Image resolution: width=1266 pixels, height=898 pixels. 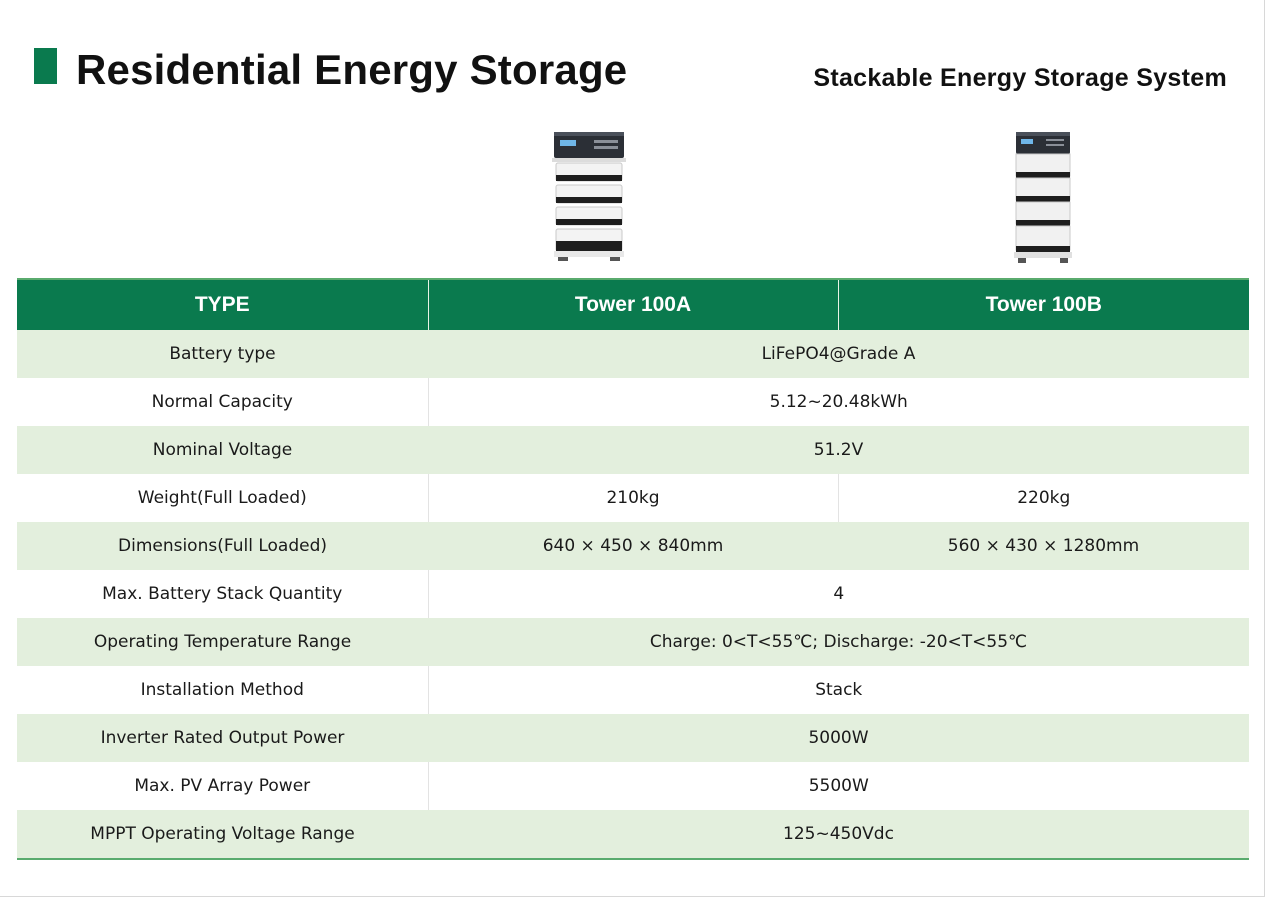 I want to click on row-value: Stack, so click(x=838, y=690).